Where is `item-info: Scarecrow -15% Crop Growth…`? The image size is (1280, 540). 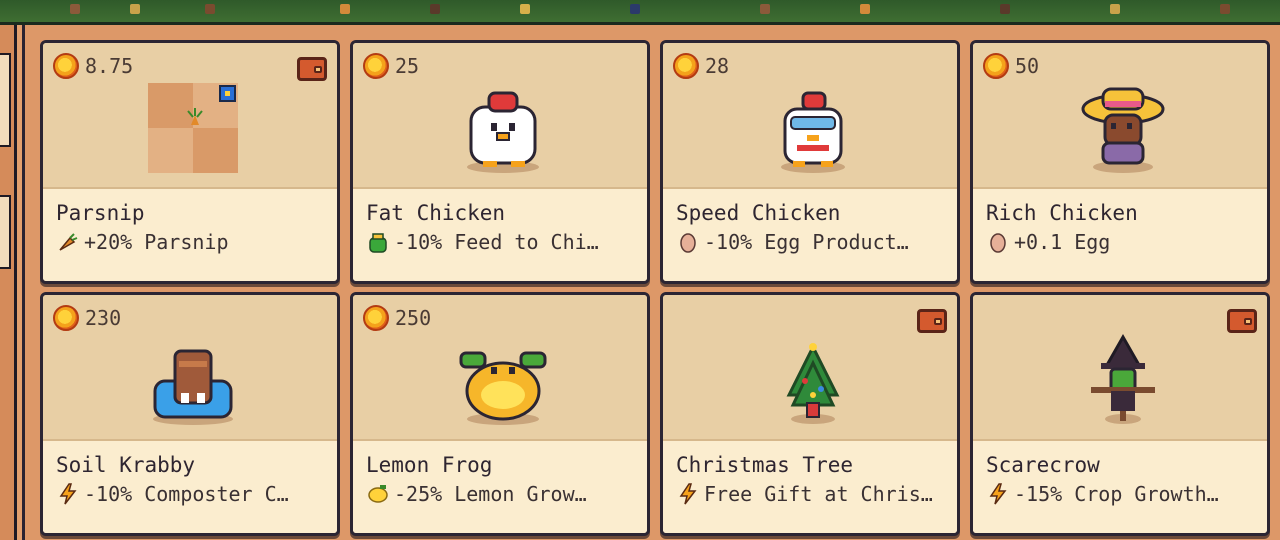 item-info: Scarecrow -15% Crop Growth… is located at coordinates (1120, 486).